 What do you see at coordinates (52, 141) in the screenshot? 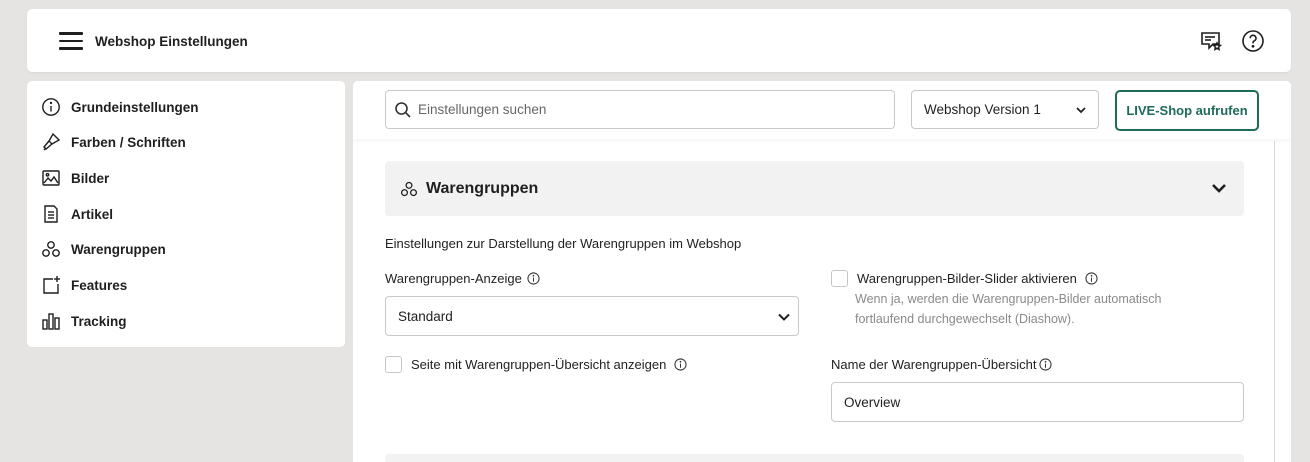
I see `paint-brush-icon` at bounding box center [52, 141].